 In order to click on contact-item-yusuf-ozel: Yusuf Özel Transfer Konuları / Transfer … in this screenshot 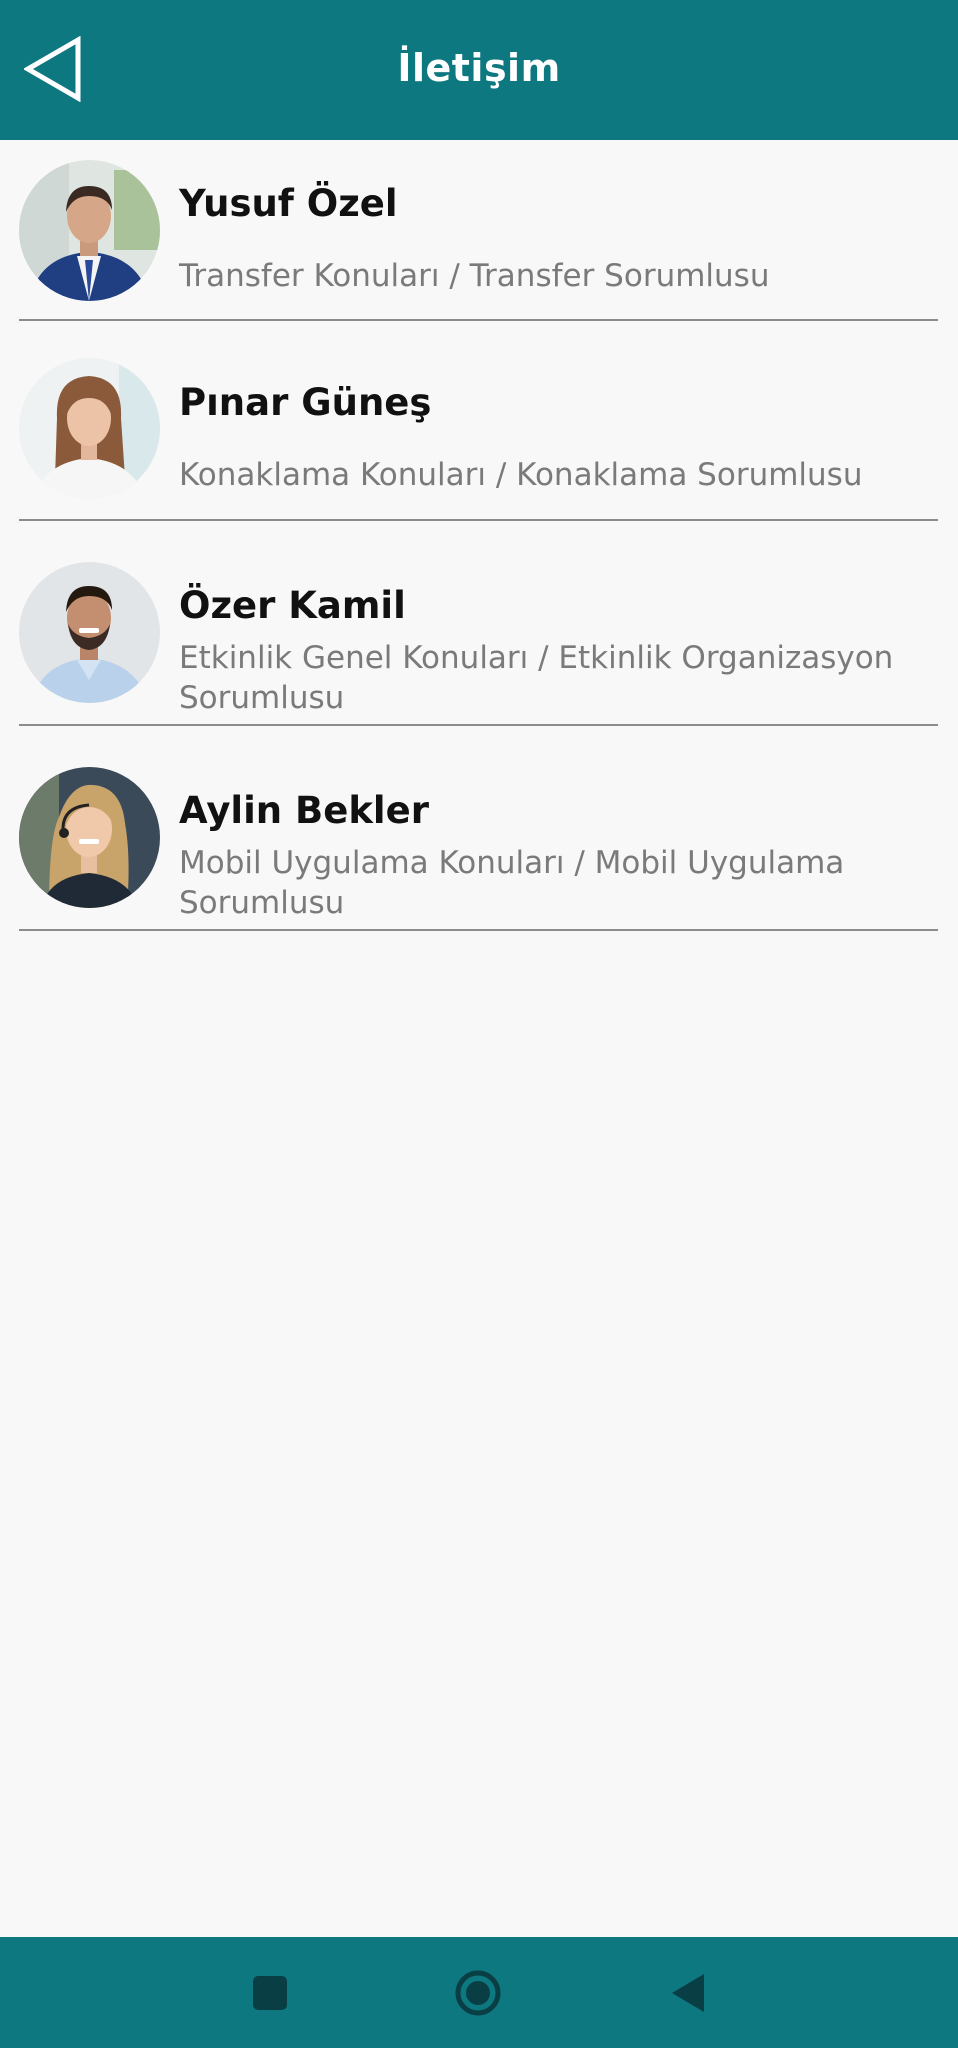, I will do `click(479, 230)`.